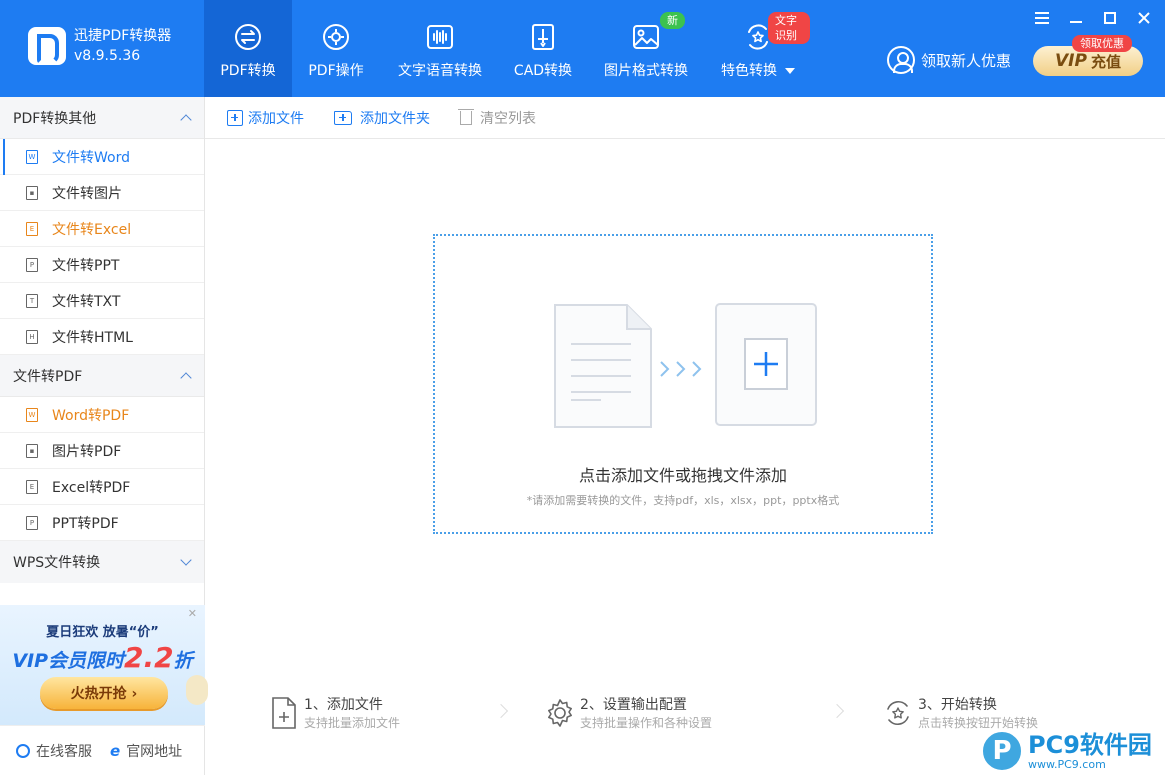 This screenshot has width=1165, height=775. Describe the element at coordinates (898, 713) in the screenshot. I see `star-sync-icon` at that location.